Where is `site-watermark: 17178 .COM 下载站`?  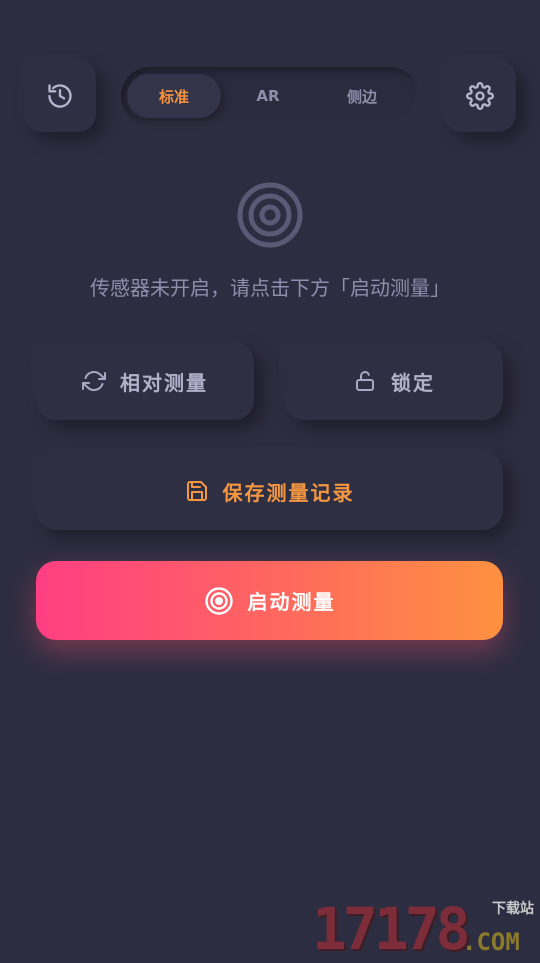
site-watermark: 17178 .COM 下载站 is located at coordinates (423, 927).